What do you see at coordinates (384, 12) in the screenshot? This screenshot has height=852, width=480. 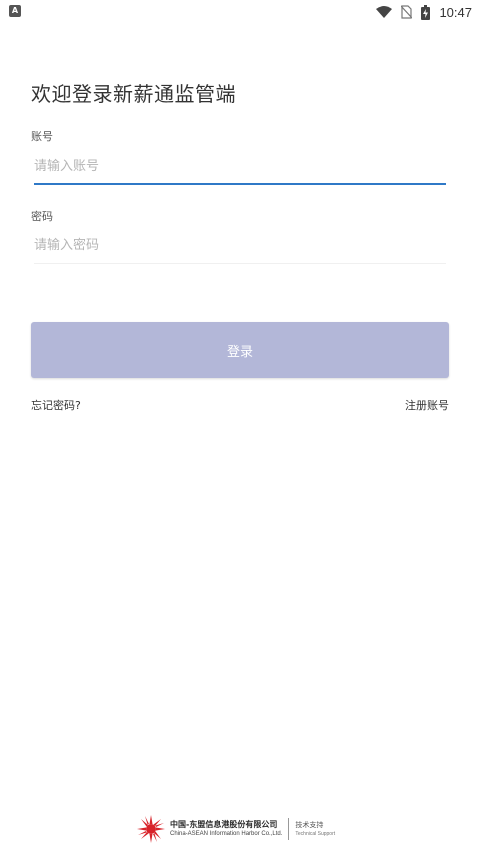 I see `wifi-icon` at bounding box center [384, 12].